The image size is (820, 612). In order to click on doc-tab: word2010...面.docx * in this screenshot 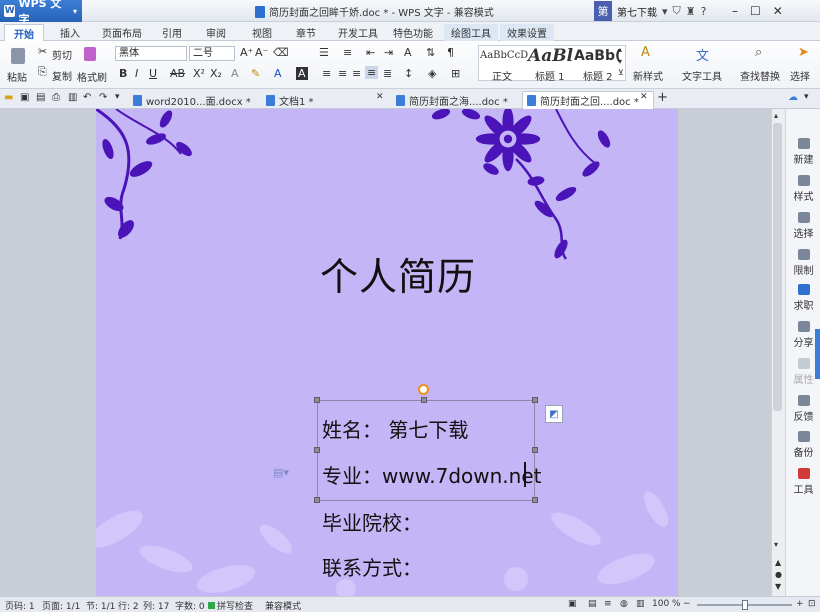, I will do `click(192, 100)`.